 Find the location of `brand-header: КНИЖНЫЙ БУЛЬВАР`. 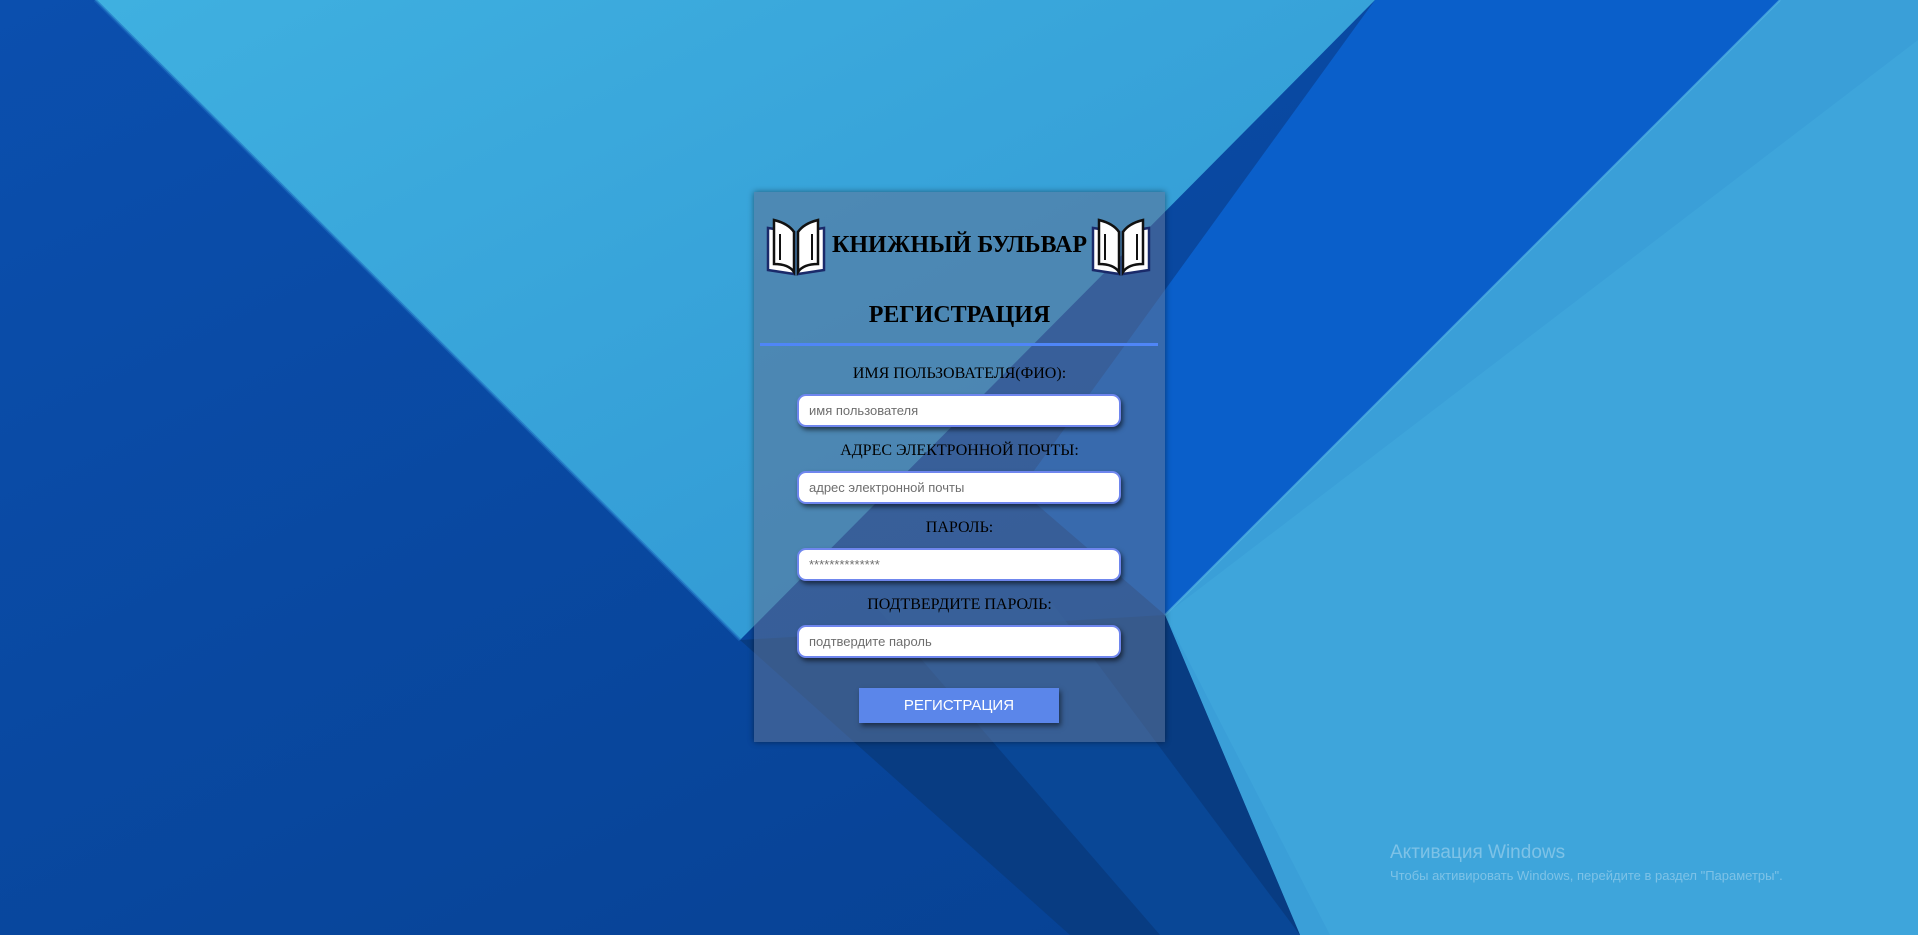

brand-header: КНИЖНЫЙ БУЛЬВАР is located at coordinates (959, 245).